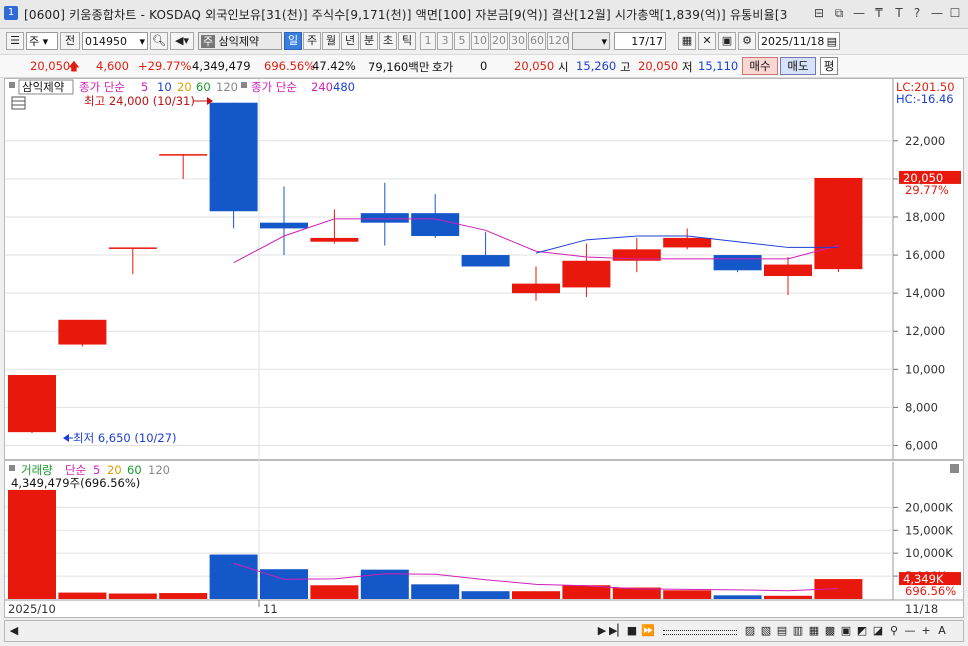 This screenshot has width=968, height=646. Describe the element at coordinates (388, 41) in the screenshot. I see `period-button-5: 초` at that location.